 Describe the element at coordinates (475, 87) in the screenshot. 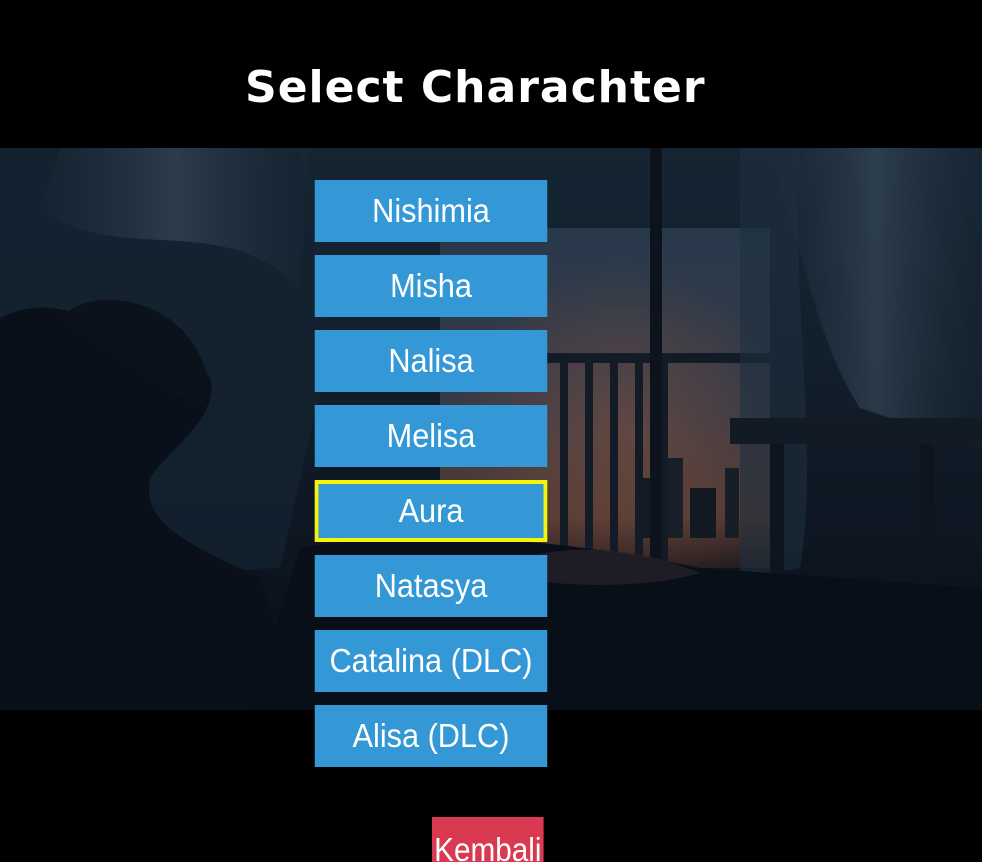

I see `page-title: Select Charachter` at that location.